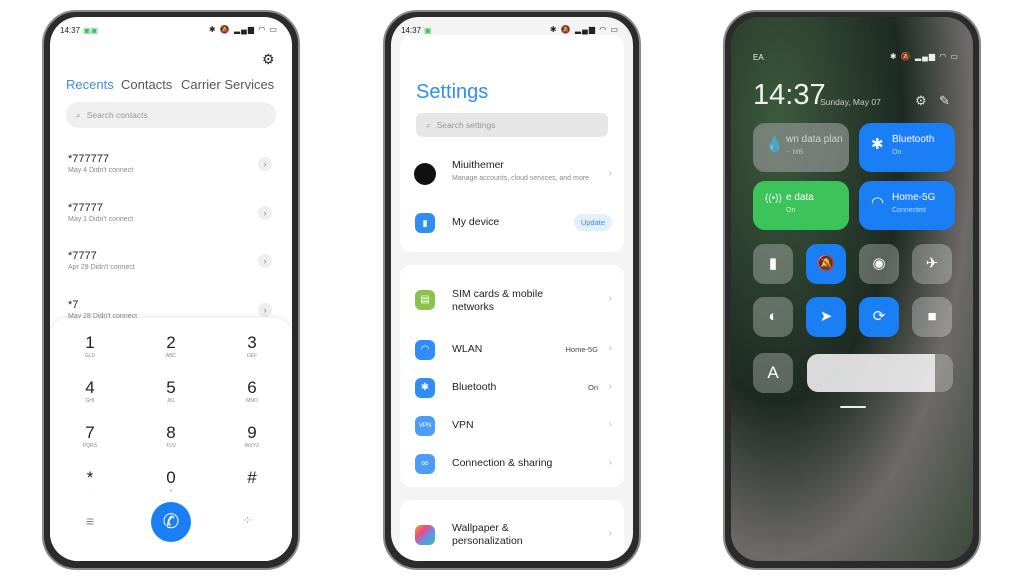 This screenshot has width=1024, height=576. I want to click on dialpad-toggle-icon: ⁘, so click(247, 520).